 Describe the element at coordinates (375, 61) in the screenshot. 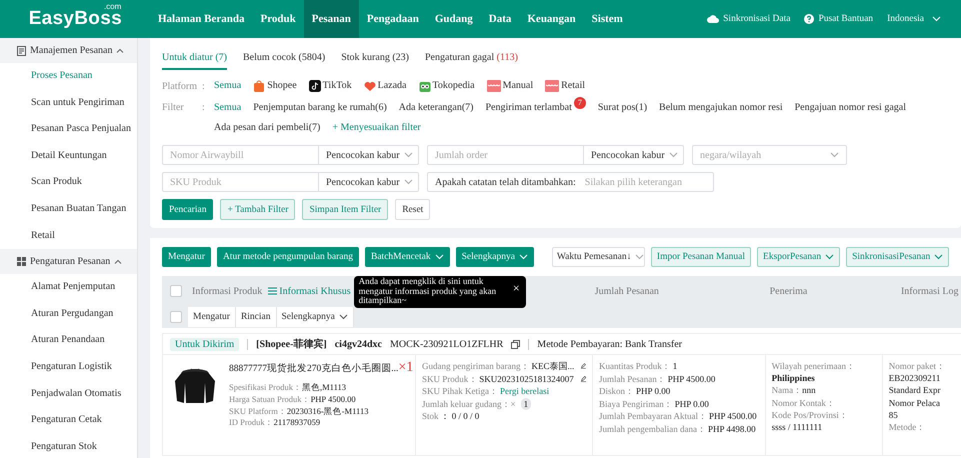

I see `status-tab: Stok kurang (23)` at that location.